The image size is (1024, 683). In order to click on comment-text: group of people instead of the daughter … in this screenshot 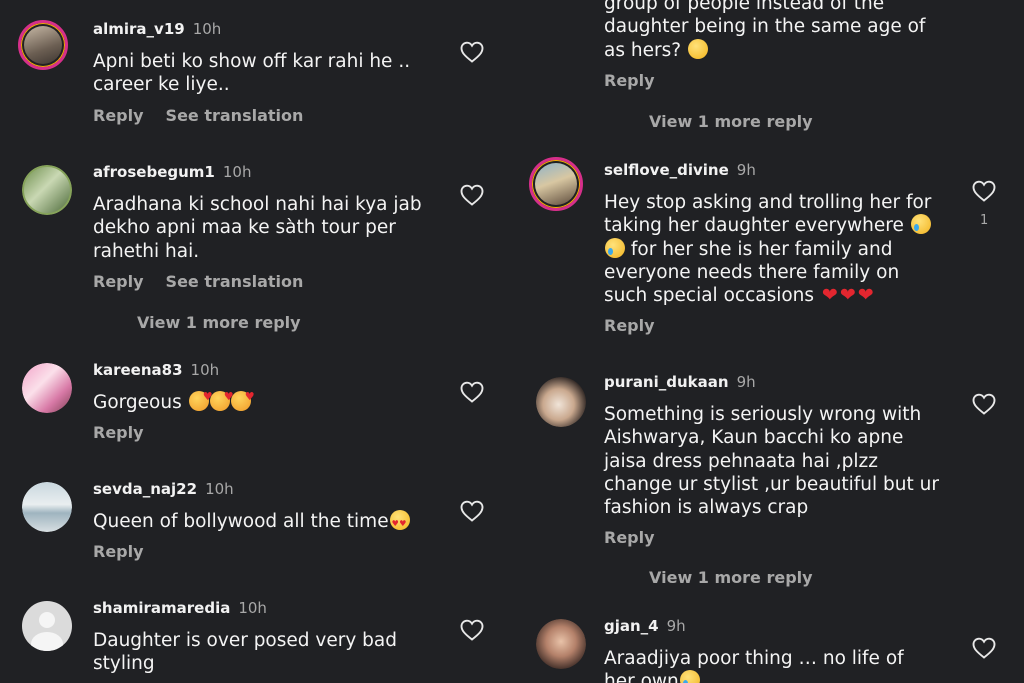, I will do `click(765, 30)`.